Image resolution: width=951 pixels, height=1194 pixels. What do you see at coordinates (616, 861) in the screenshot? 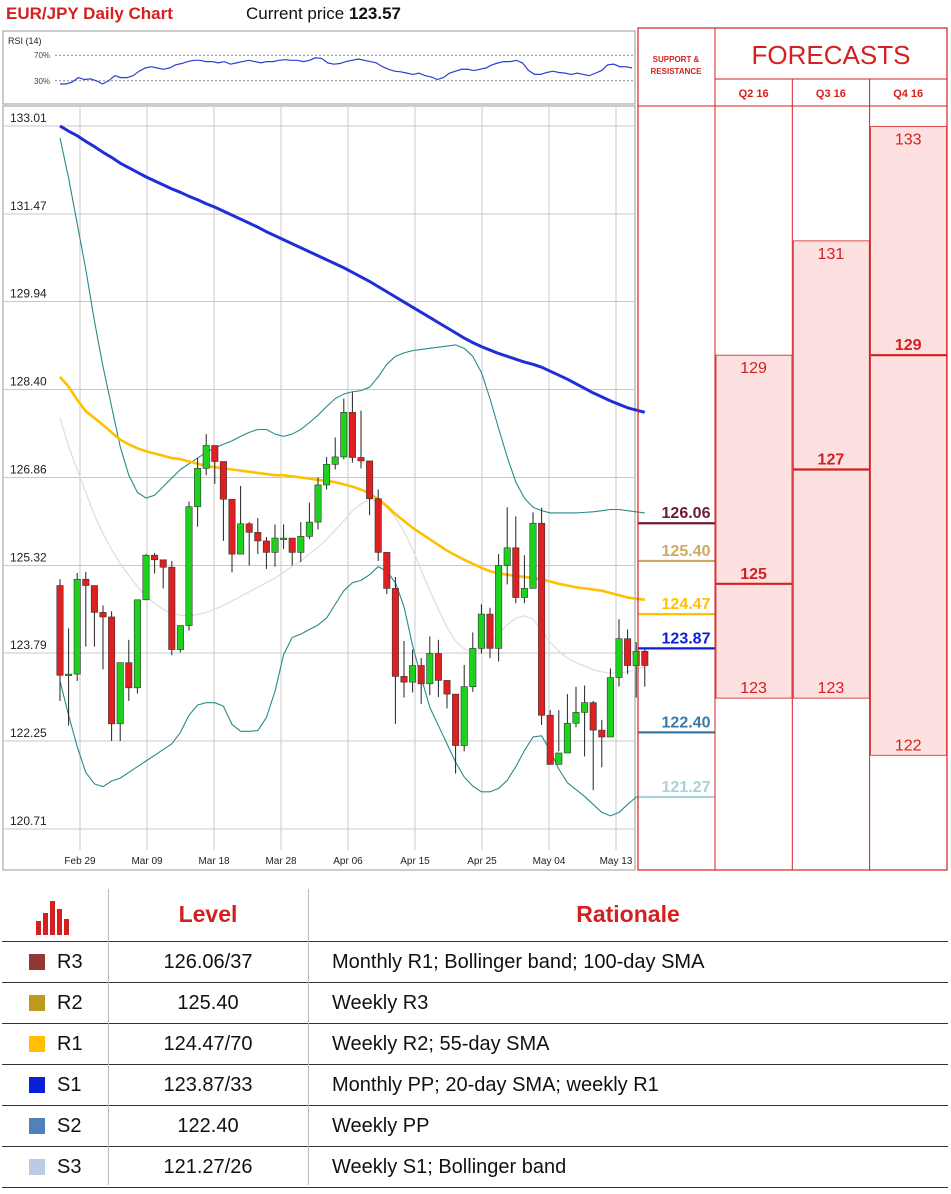
I see `x-tick-label: May 13` at bounding box center [616, 861].